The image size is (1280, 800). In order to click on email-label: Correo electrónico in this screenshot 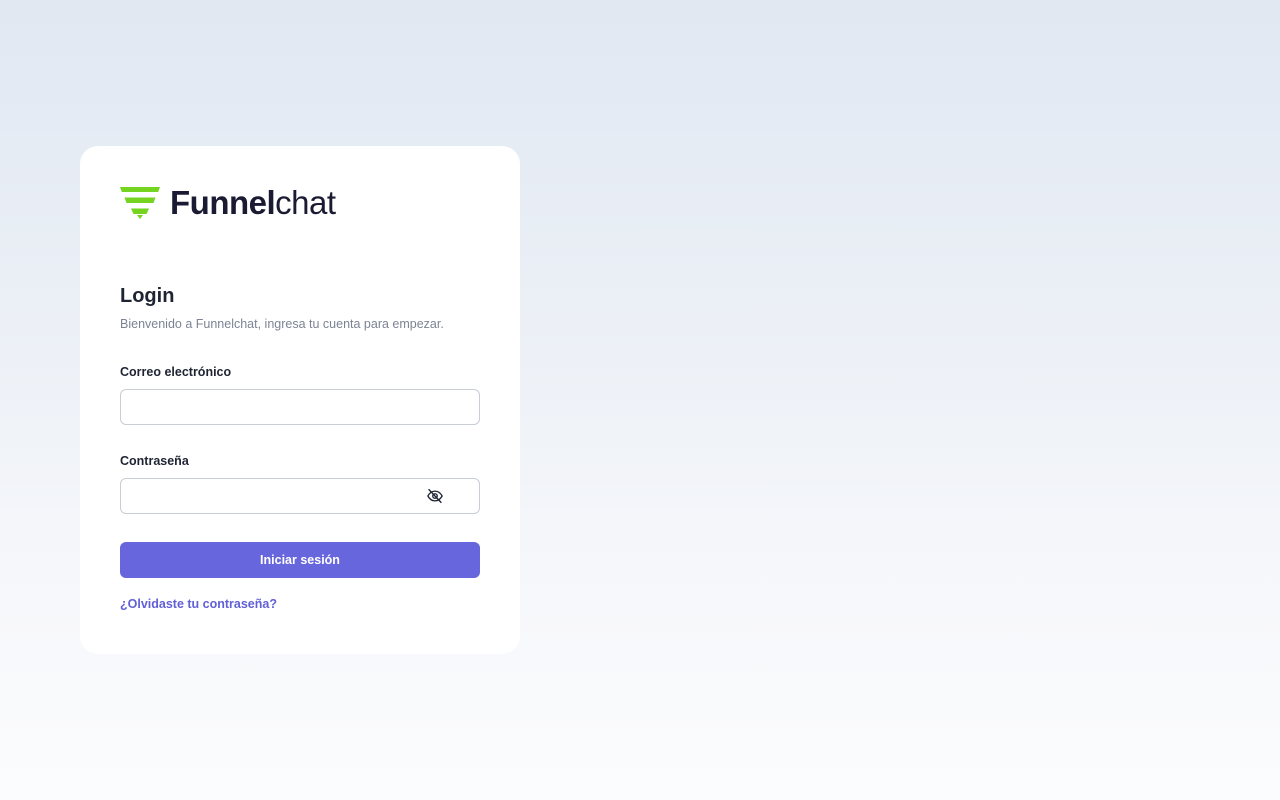, I will do `click(176, 372)`.